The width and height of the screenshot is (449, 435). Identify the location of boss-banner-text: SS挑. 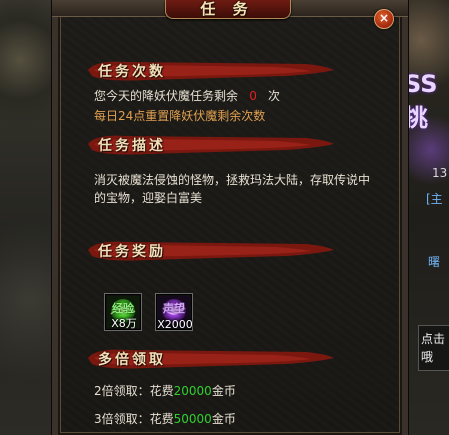
(421, 101).